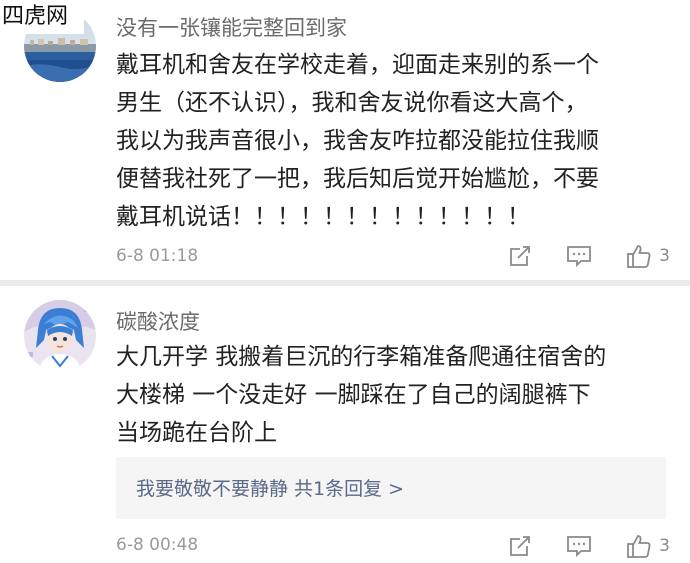 This screenshot has width=690, height=563. What do you see at coordinates (157, 256) in the screenshot?
I see `comment-timestamp: 6-8 01:18` at bounding box center [157, 256].